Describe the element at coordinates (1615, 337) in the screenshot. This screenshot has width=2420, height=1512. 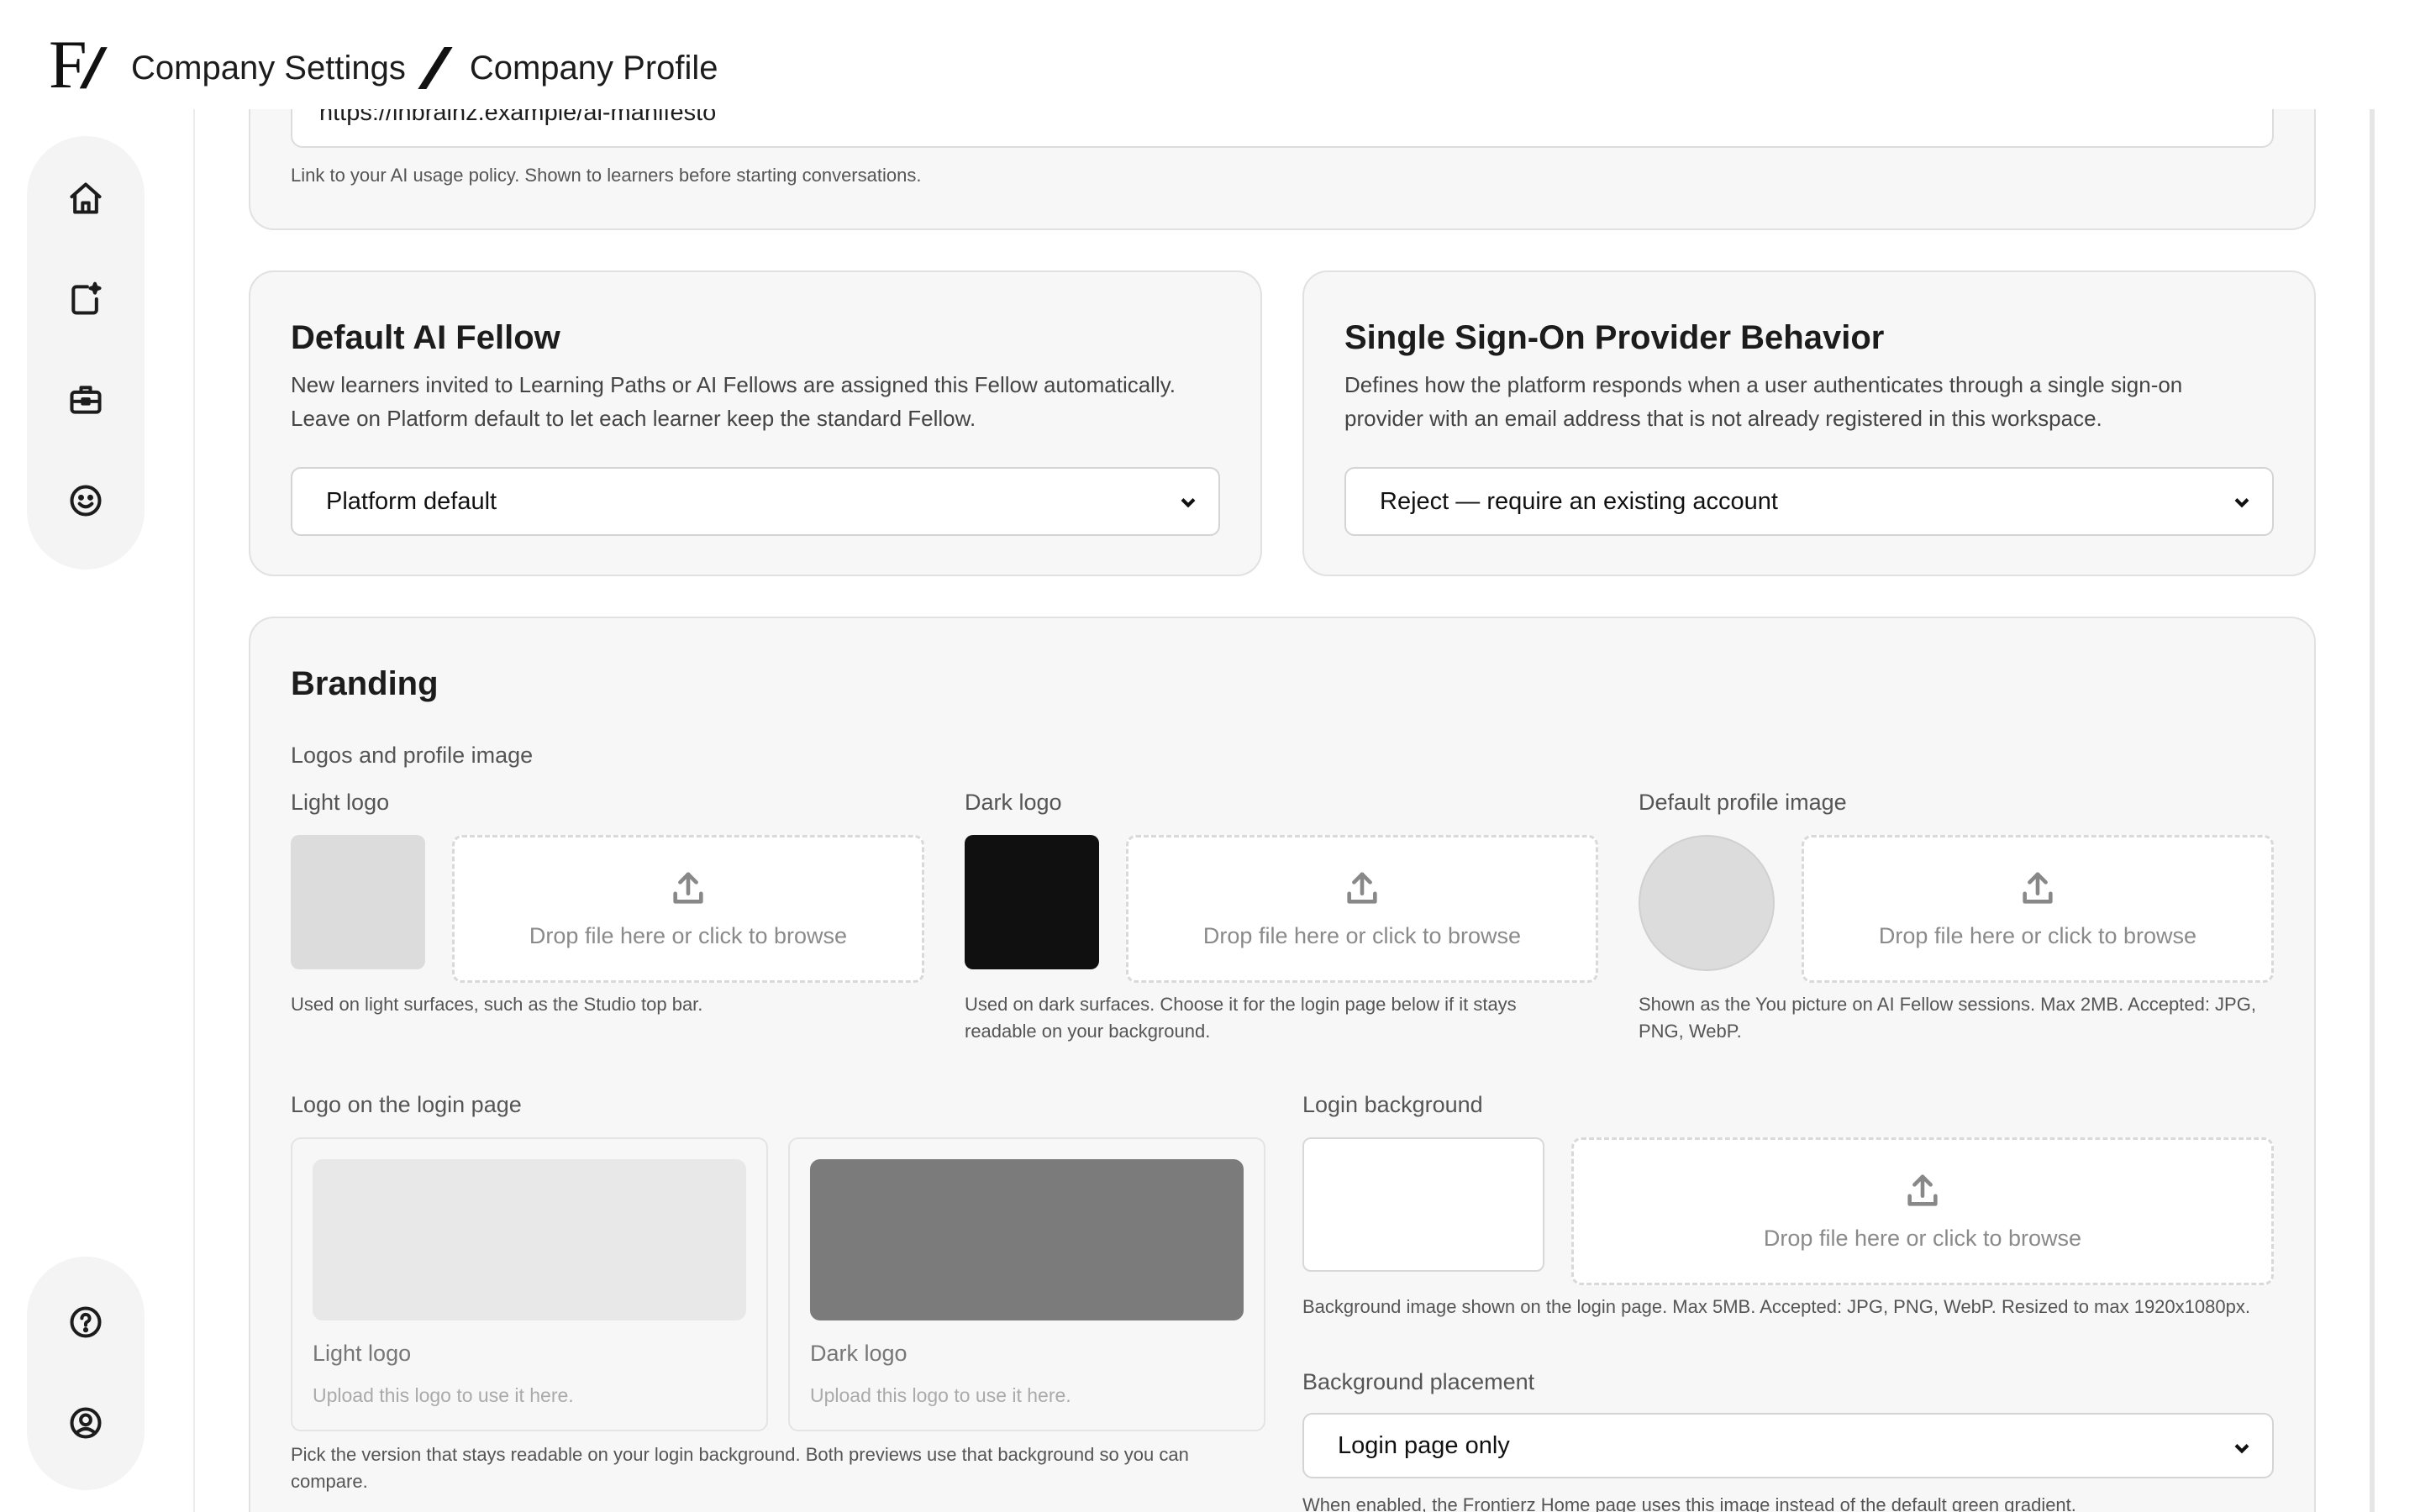
I see `sso-title: Single Sign-On Provider Behavior` at that location.